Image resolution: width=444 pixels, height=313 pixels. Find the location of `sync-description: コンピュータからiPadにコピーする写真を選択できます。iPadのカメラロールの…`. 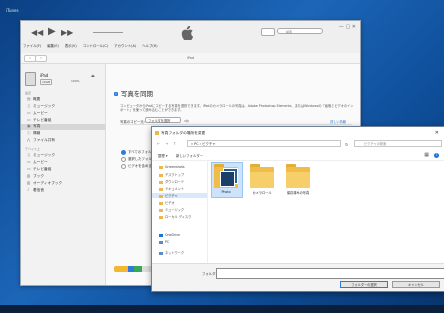

sync-description: コンピュータからiPadにコピーする写真を選択できます。iPadのカメラロールの… is located at coordinates (237, 108).